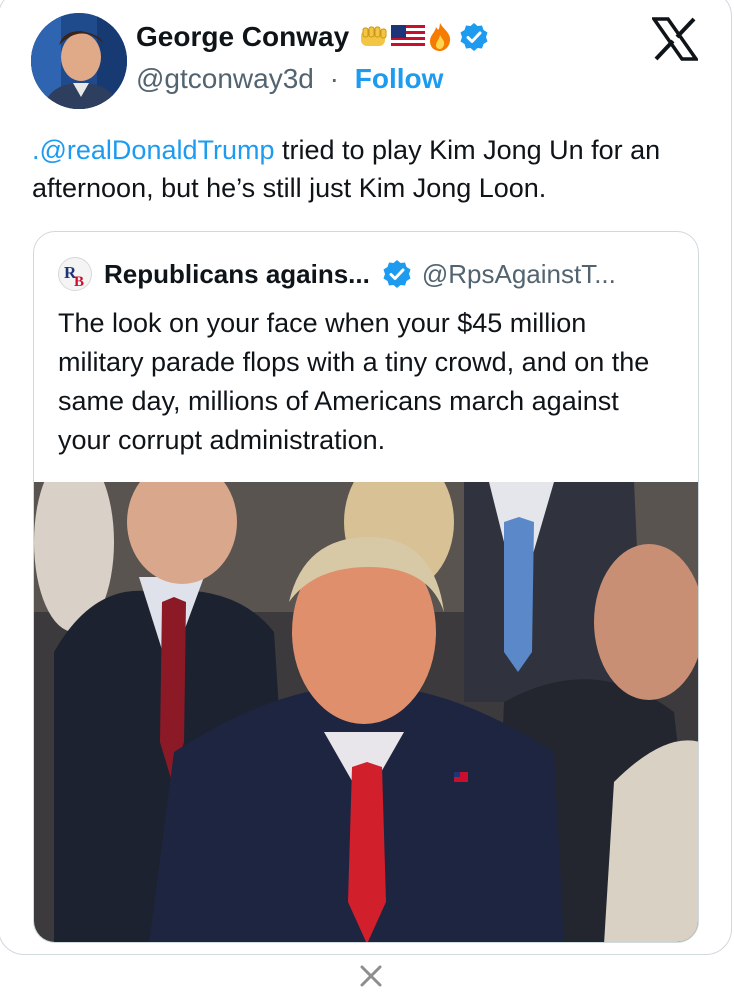 The width and height of the screenshot is (734, 1000). What do you see at coordinates (399, 78) in the screenshot?
I see `follow-button: Follow` at bounding box center [399, 78].